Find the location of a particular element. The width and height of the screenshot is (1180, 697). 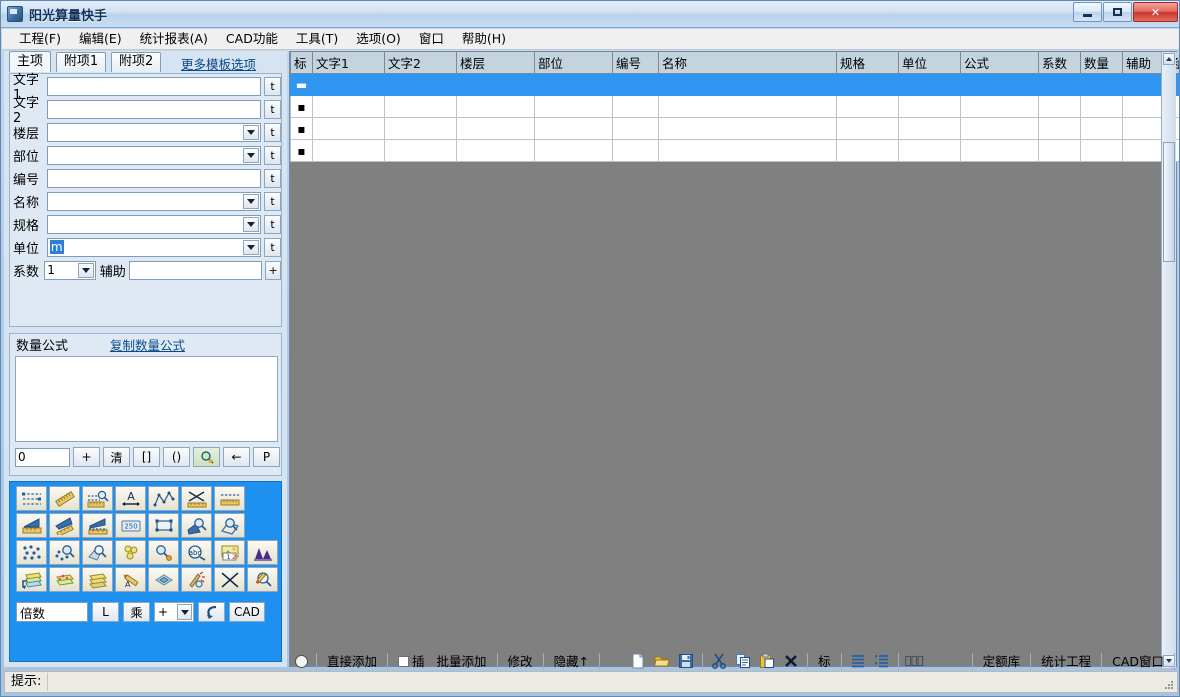

part-input is located at coordinates (154, 155).